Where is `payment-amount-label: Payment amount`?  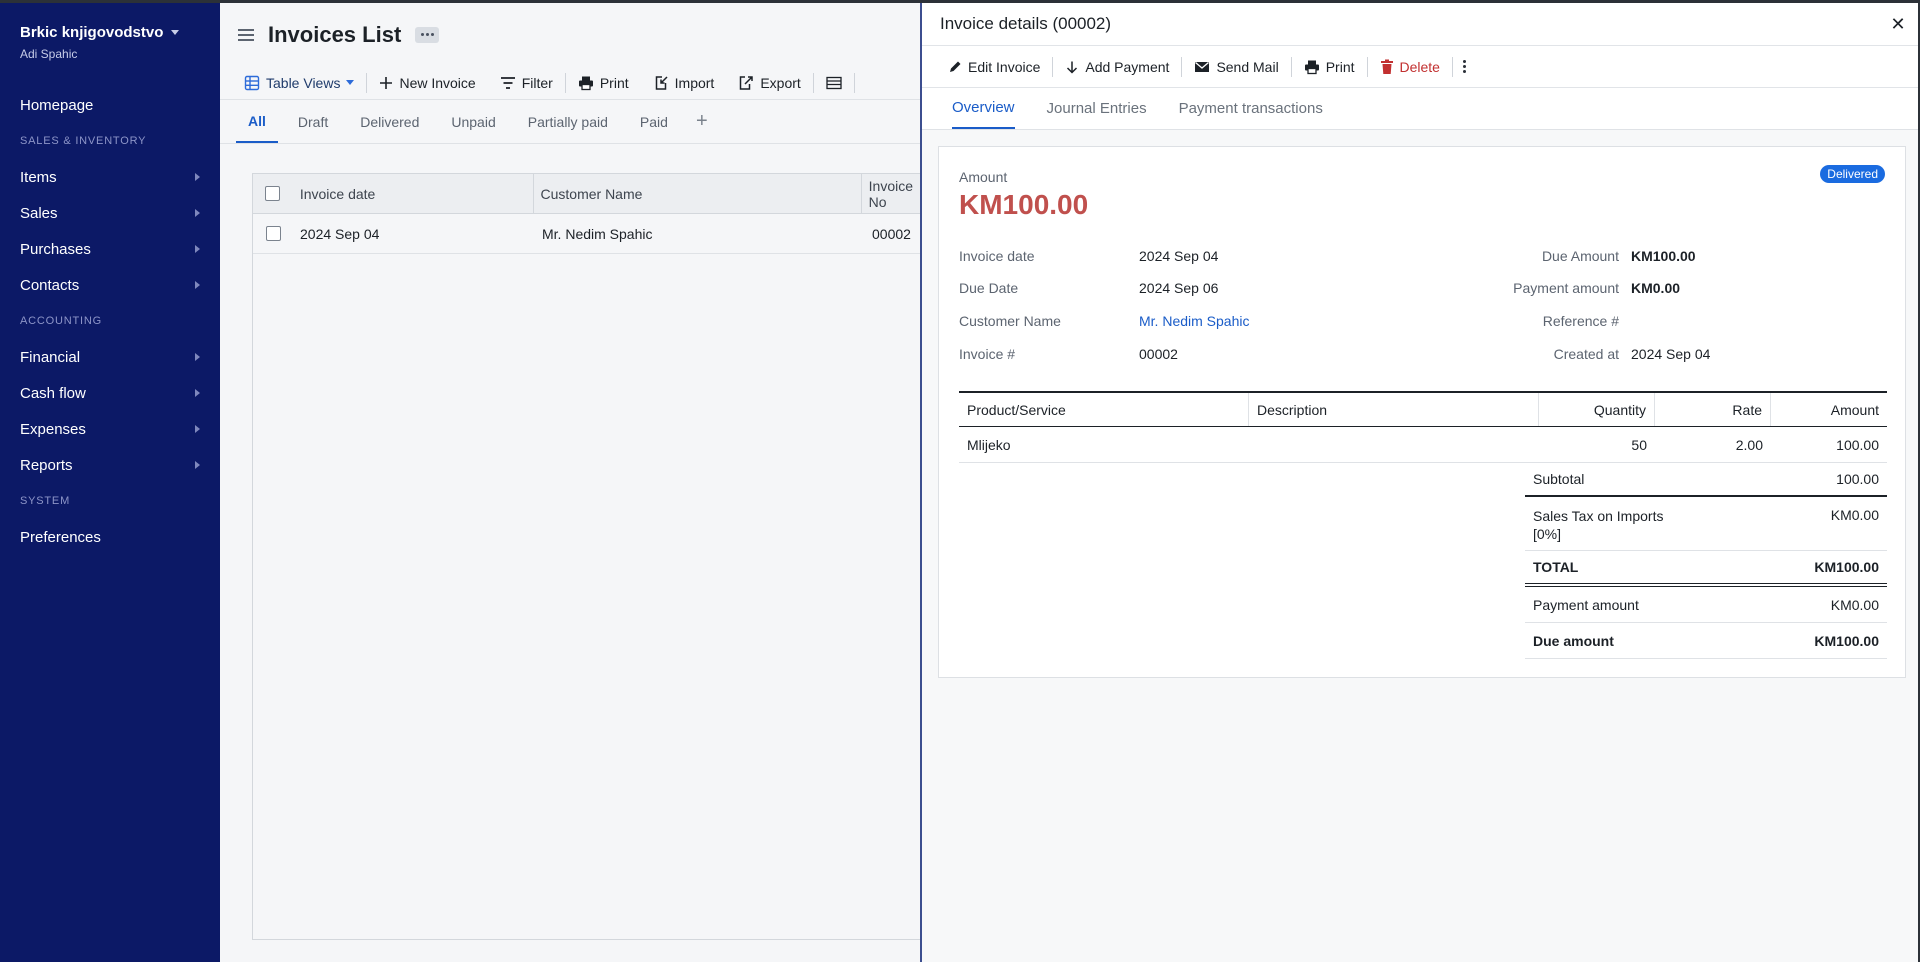 payment-amount-label: Payment amount is located at coordinates (1566, 288).